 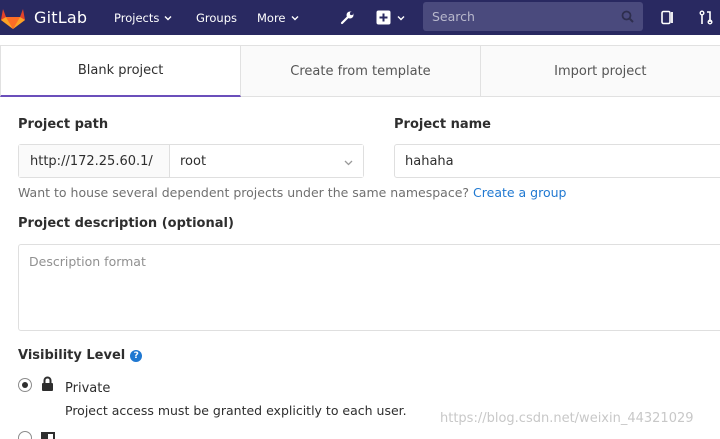 I want to click on namespace-value: root, so click(x=193, y=161).